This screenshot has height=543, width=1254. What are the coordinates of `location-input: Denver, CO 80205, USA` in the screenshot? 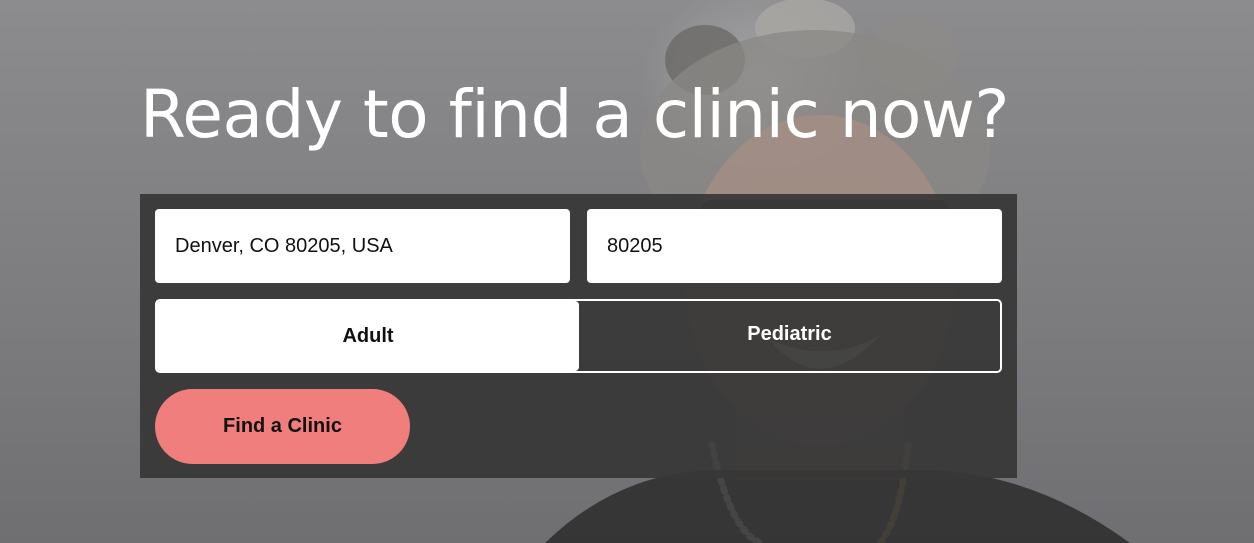 It's located at (362, 246).